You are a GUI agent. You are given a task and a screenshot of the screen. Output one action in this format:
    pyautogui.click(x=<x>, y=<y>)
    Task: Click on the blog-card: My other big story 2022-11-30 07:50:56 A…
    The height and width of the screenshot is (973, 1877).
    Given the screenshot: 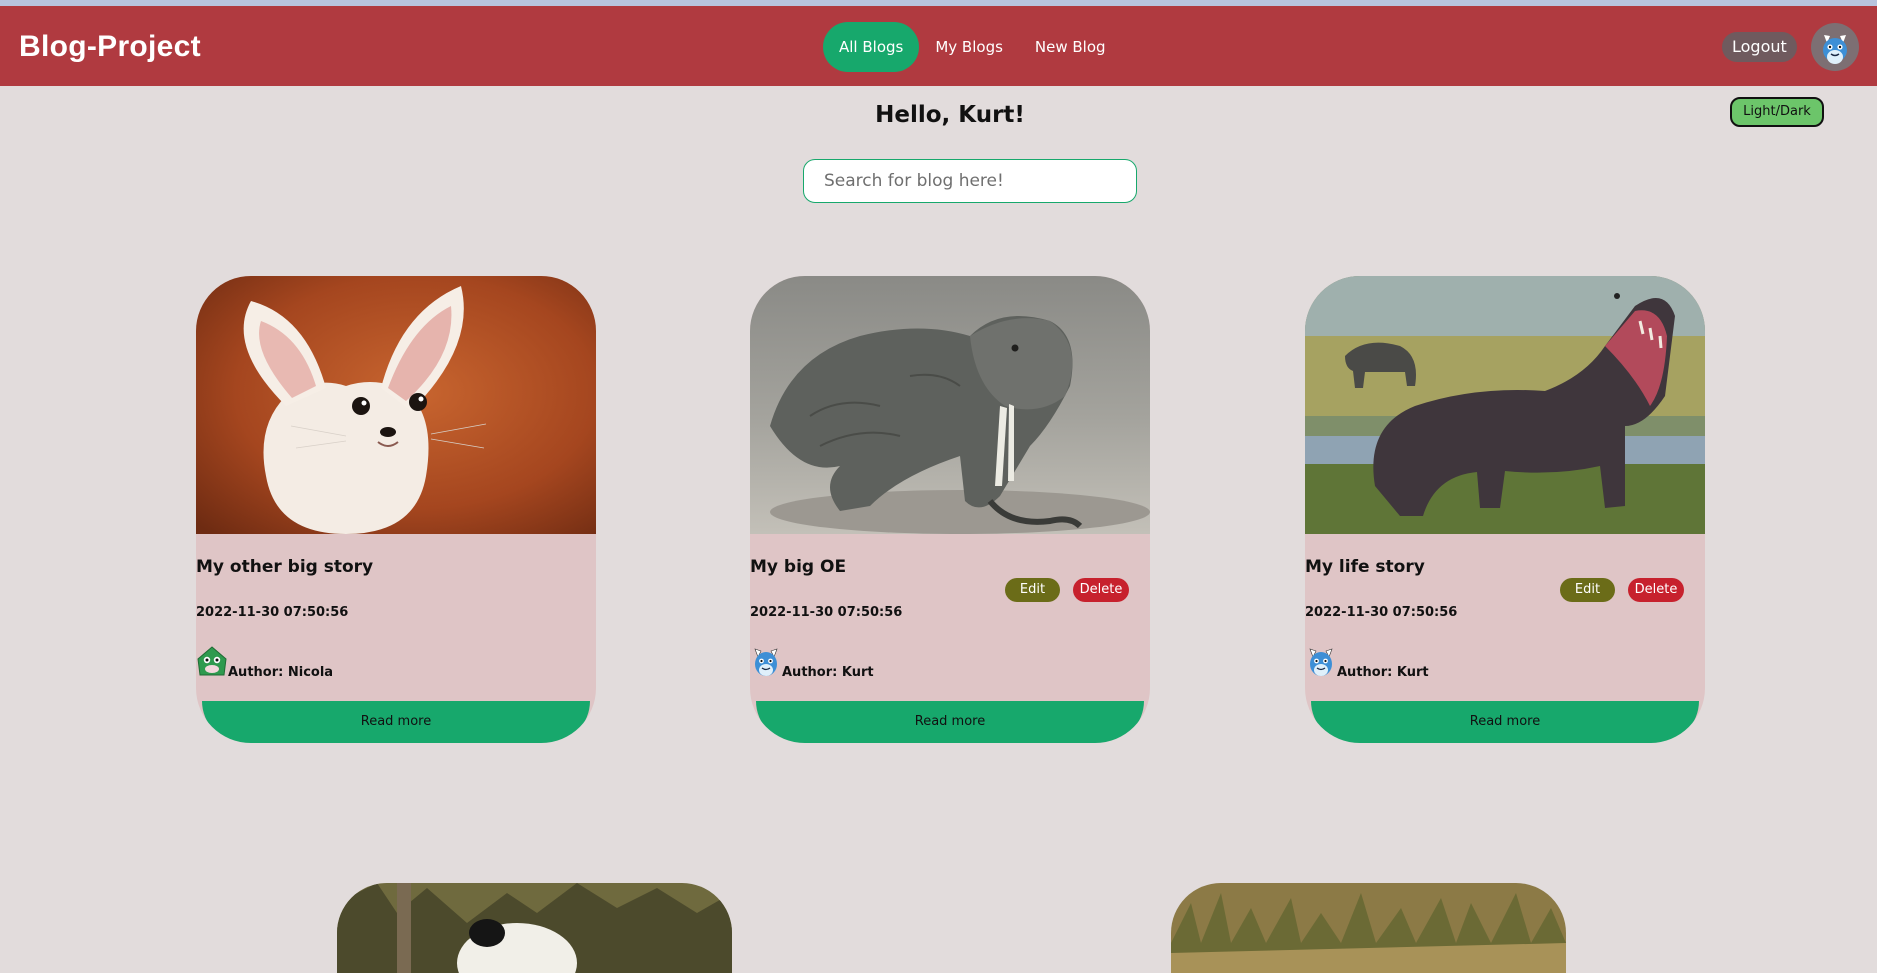 What is the action you would take?
    pyautogui.click(x=396, y=509)
    